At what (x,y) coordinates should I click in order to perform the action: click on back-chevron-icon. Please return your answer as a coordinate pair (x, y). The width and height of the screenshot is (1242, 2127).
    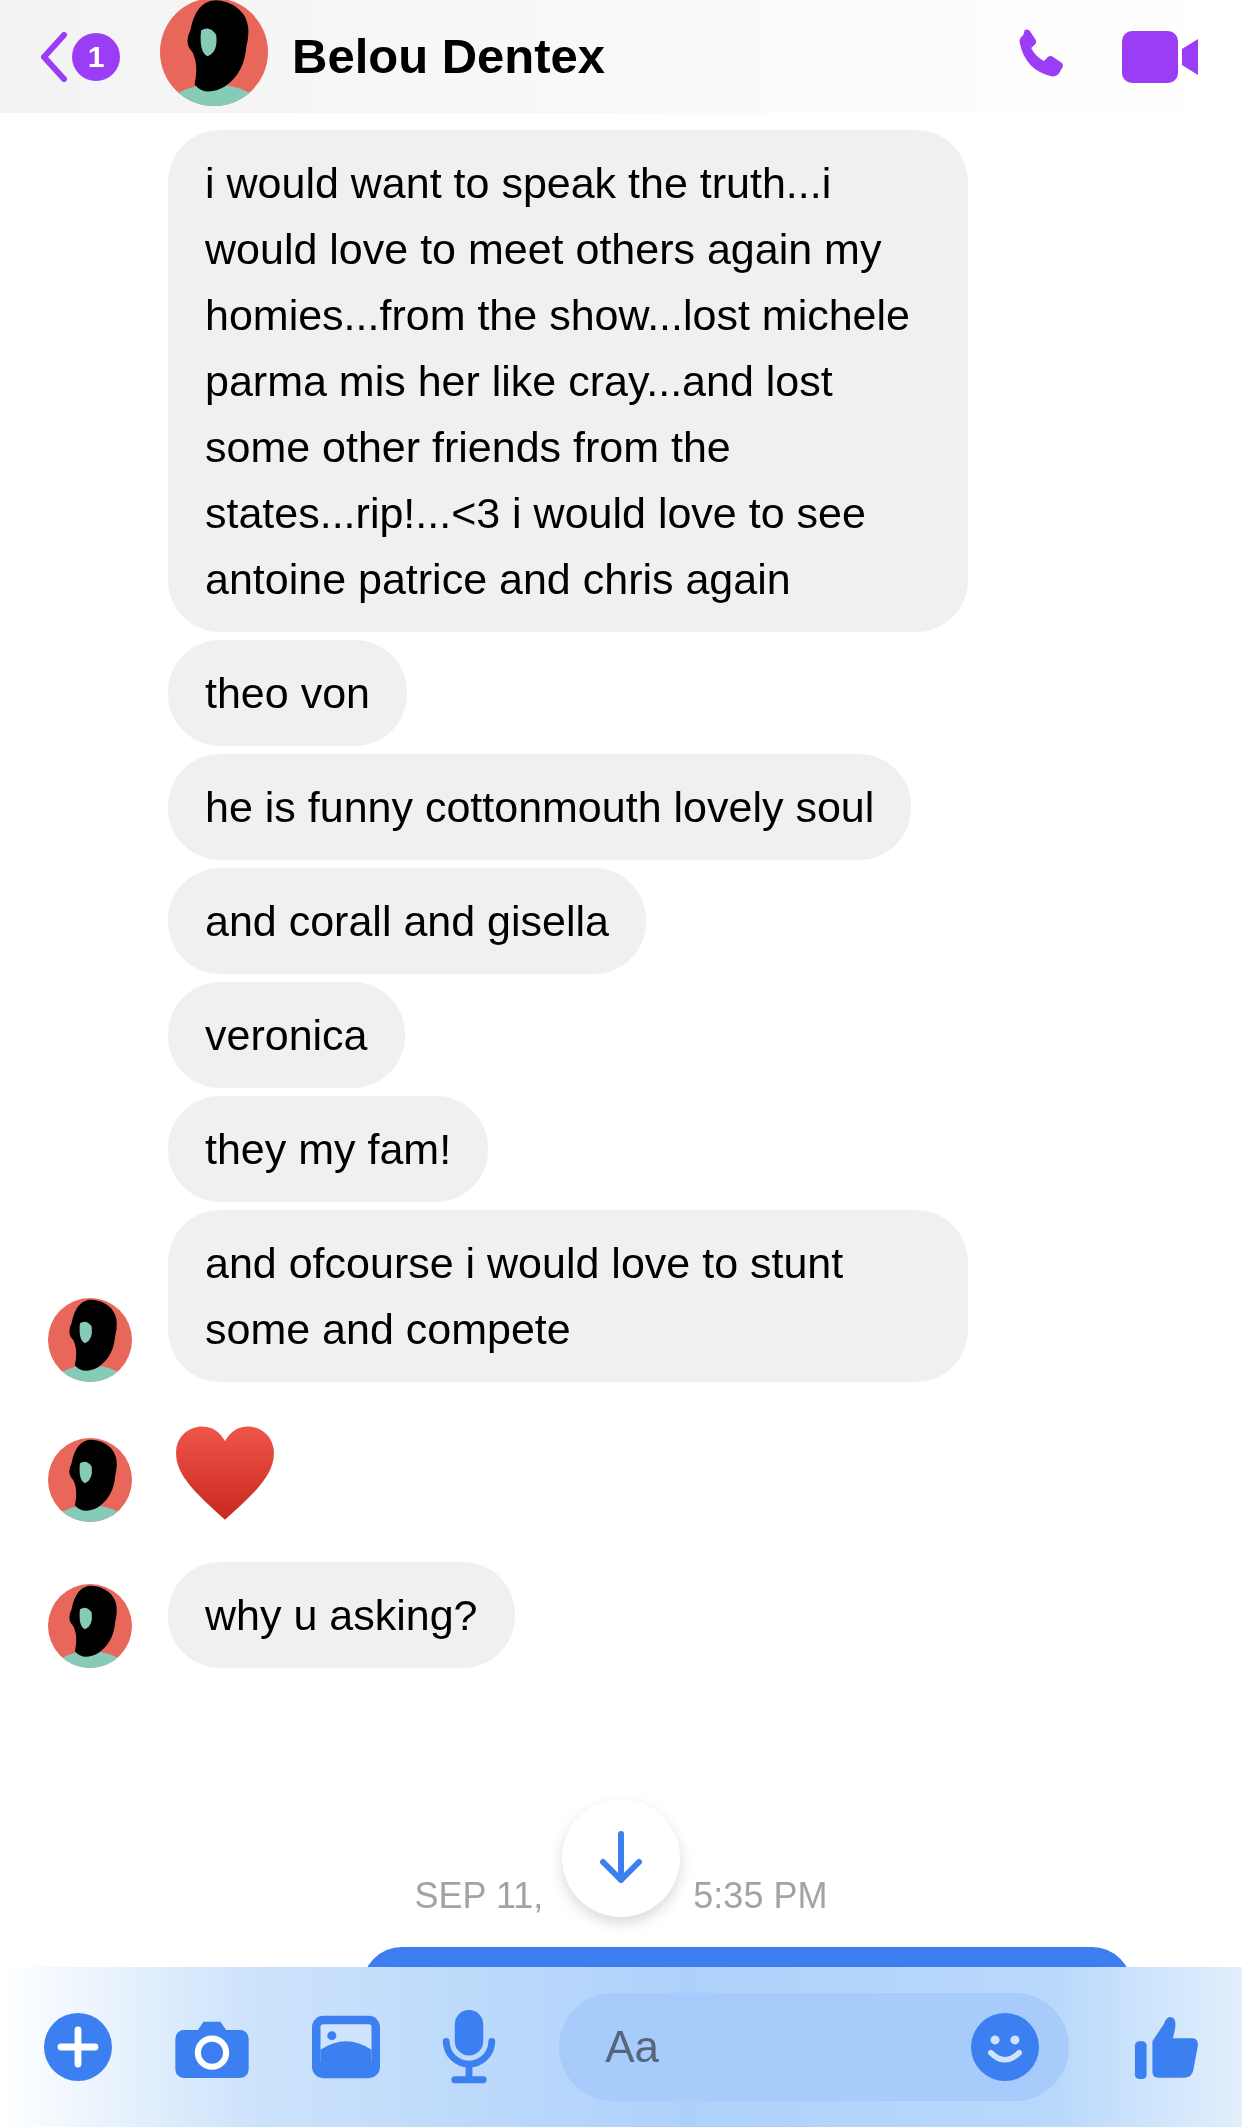
    Looking at the image, I should click on (53, 56).